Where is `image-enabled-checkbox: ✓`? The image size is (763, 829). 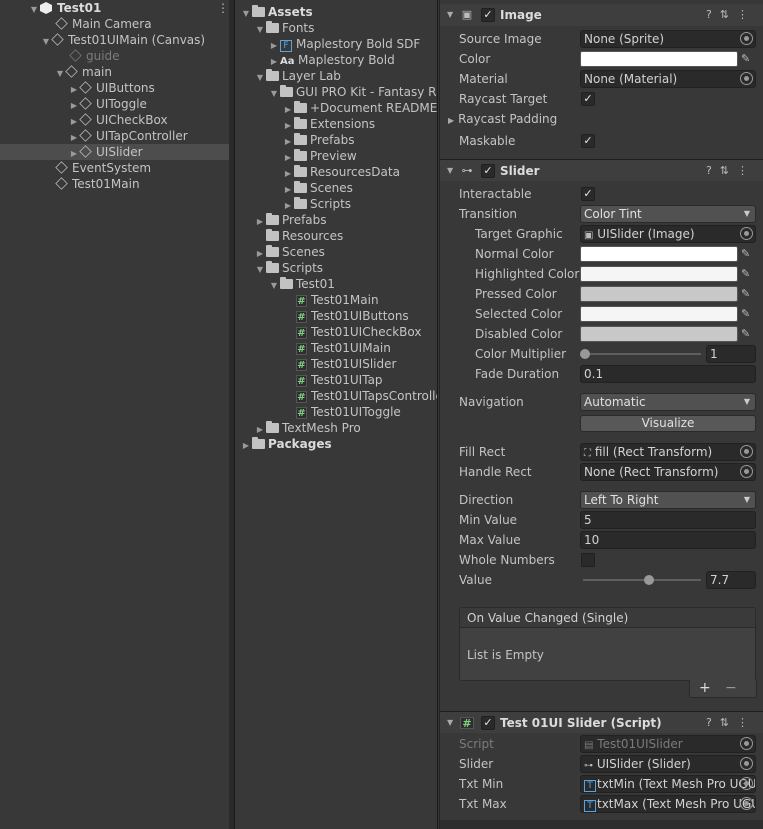 image-enabled-checkbox: ✓ is located at coordinates (488, 15).